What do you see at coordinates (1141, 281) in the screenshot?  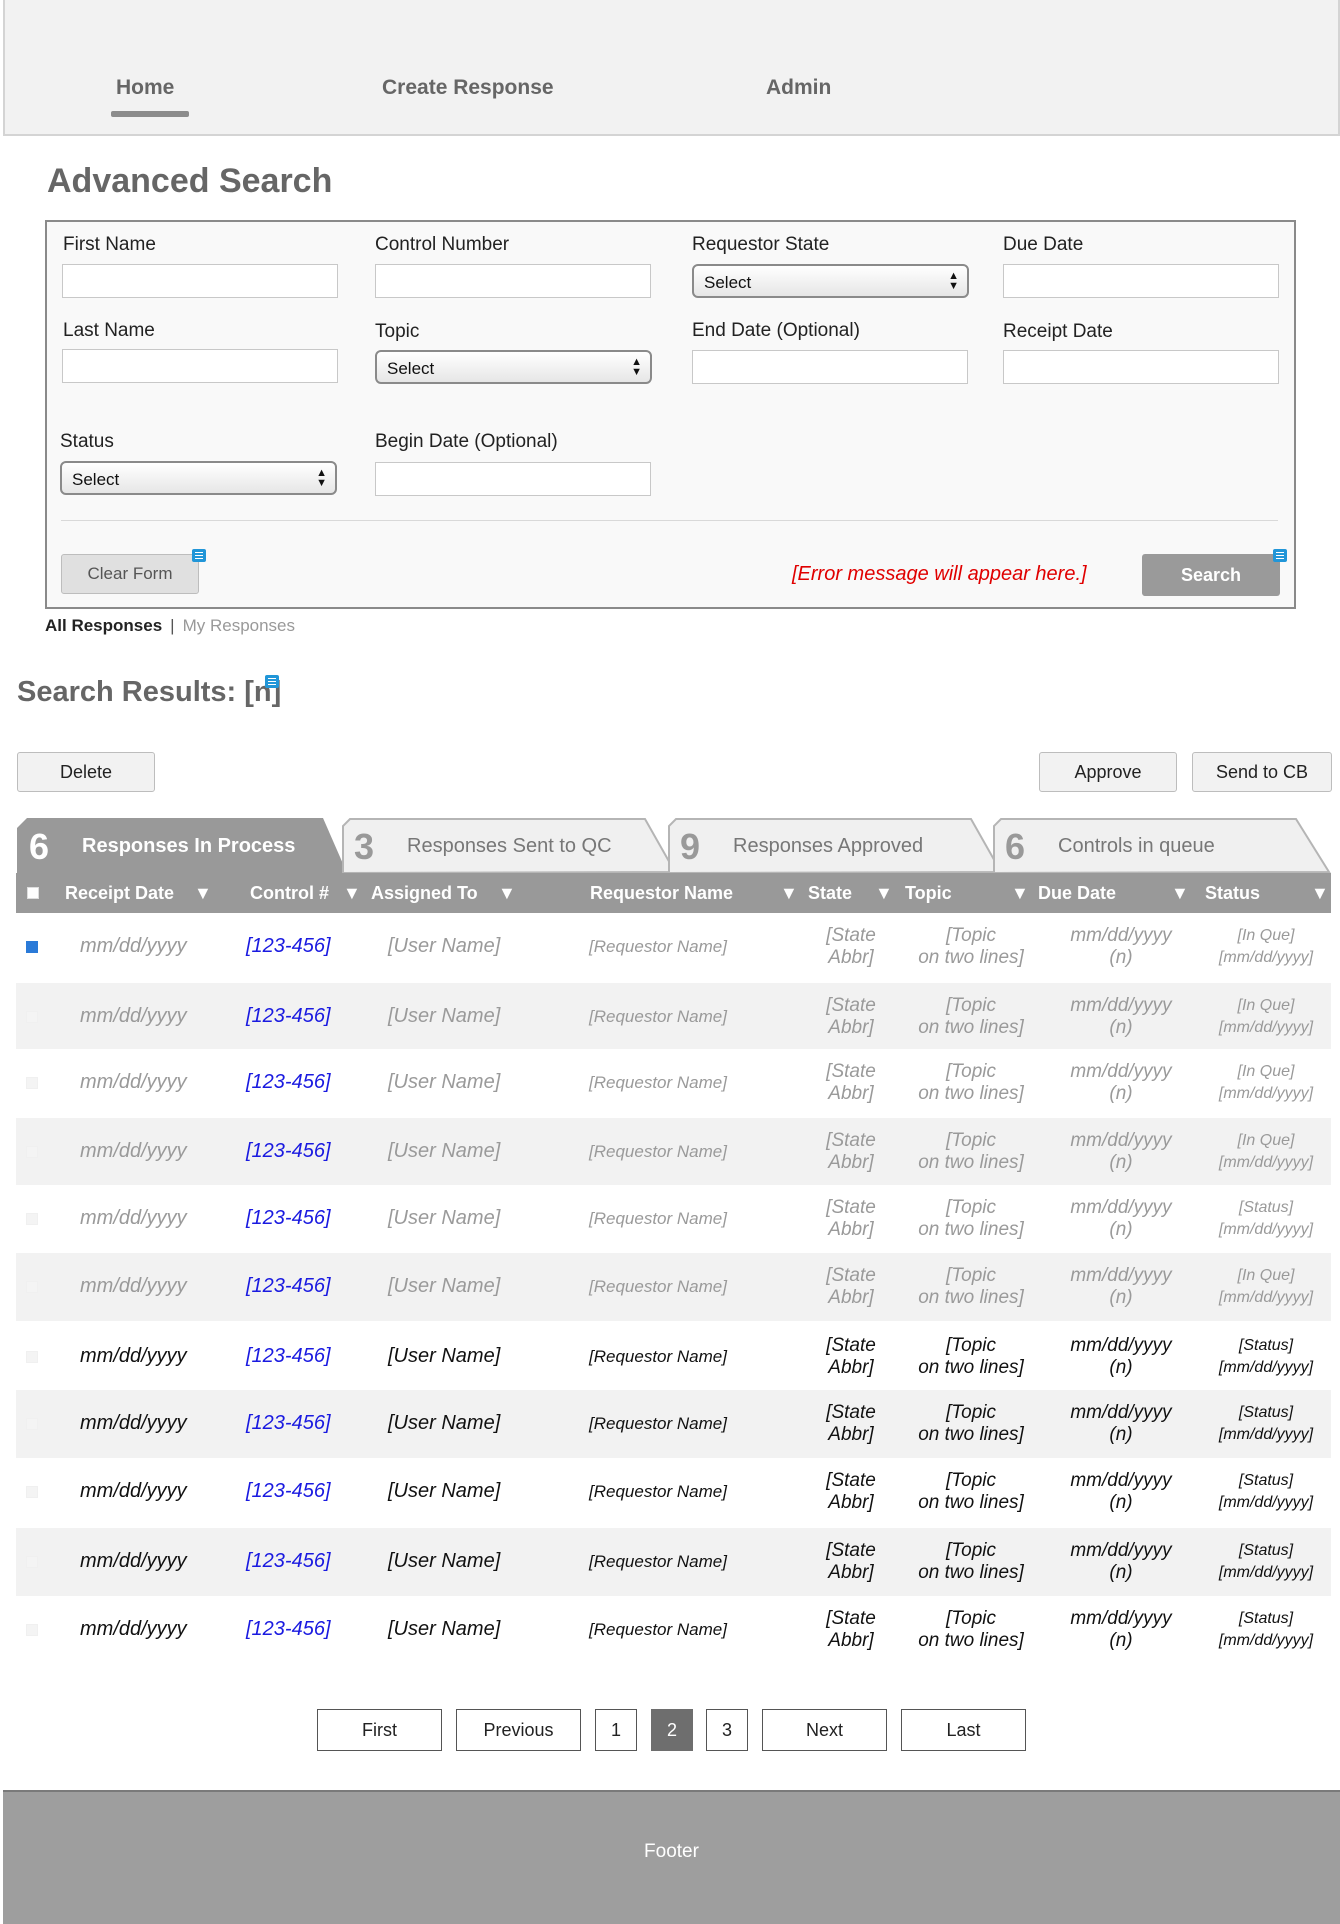 I see `due-date-input` at bounding box center [1141, 281].